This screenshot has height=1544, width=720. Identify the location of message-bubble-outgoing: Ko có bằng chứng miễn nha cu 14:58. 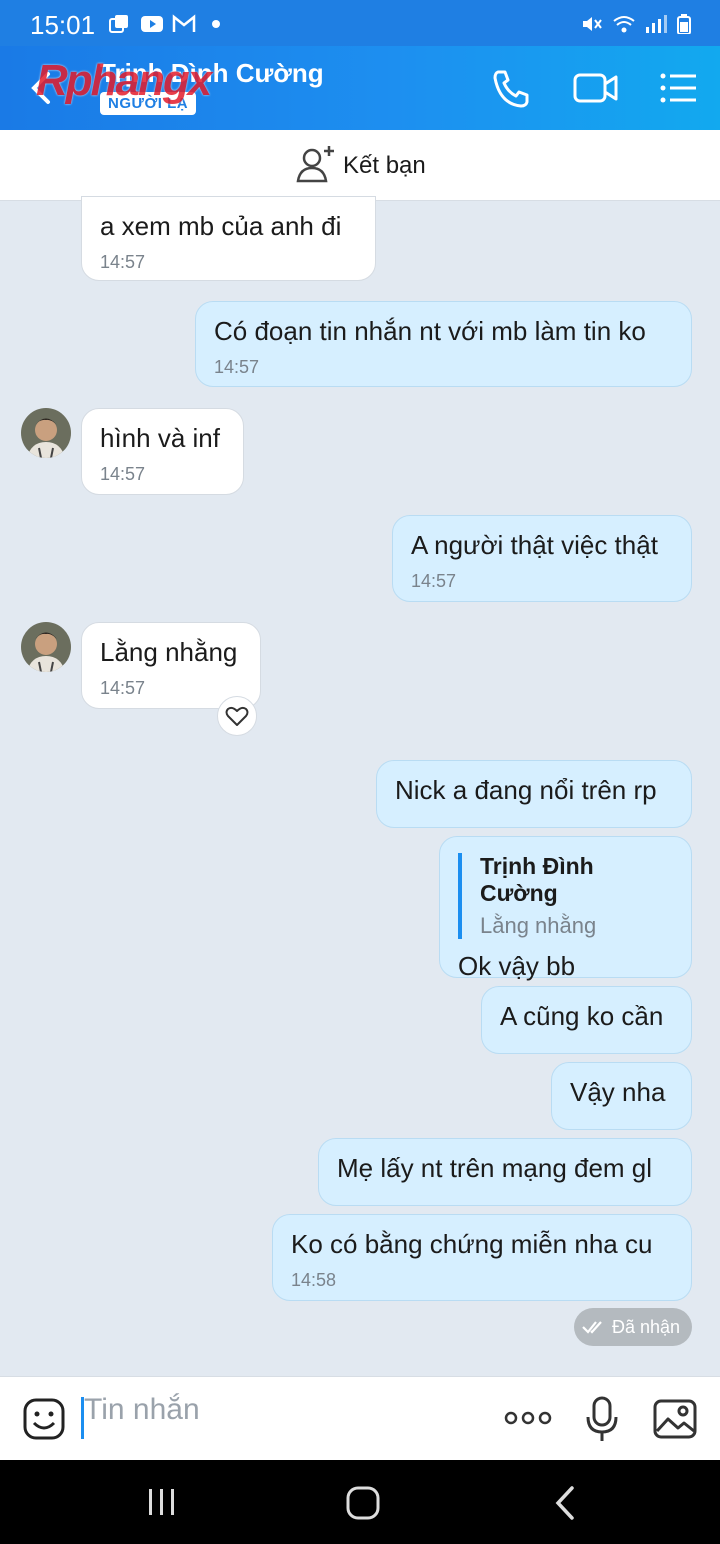
(482, 1257).